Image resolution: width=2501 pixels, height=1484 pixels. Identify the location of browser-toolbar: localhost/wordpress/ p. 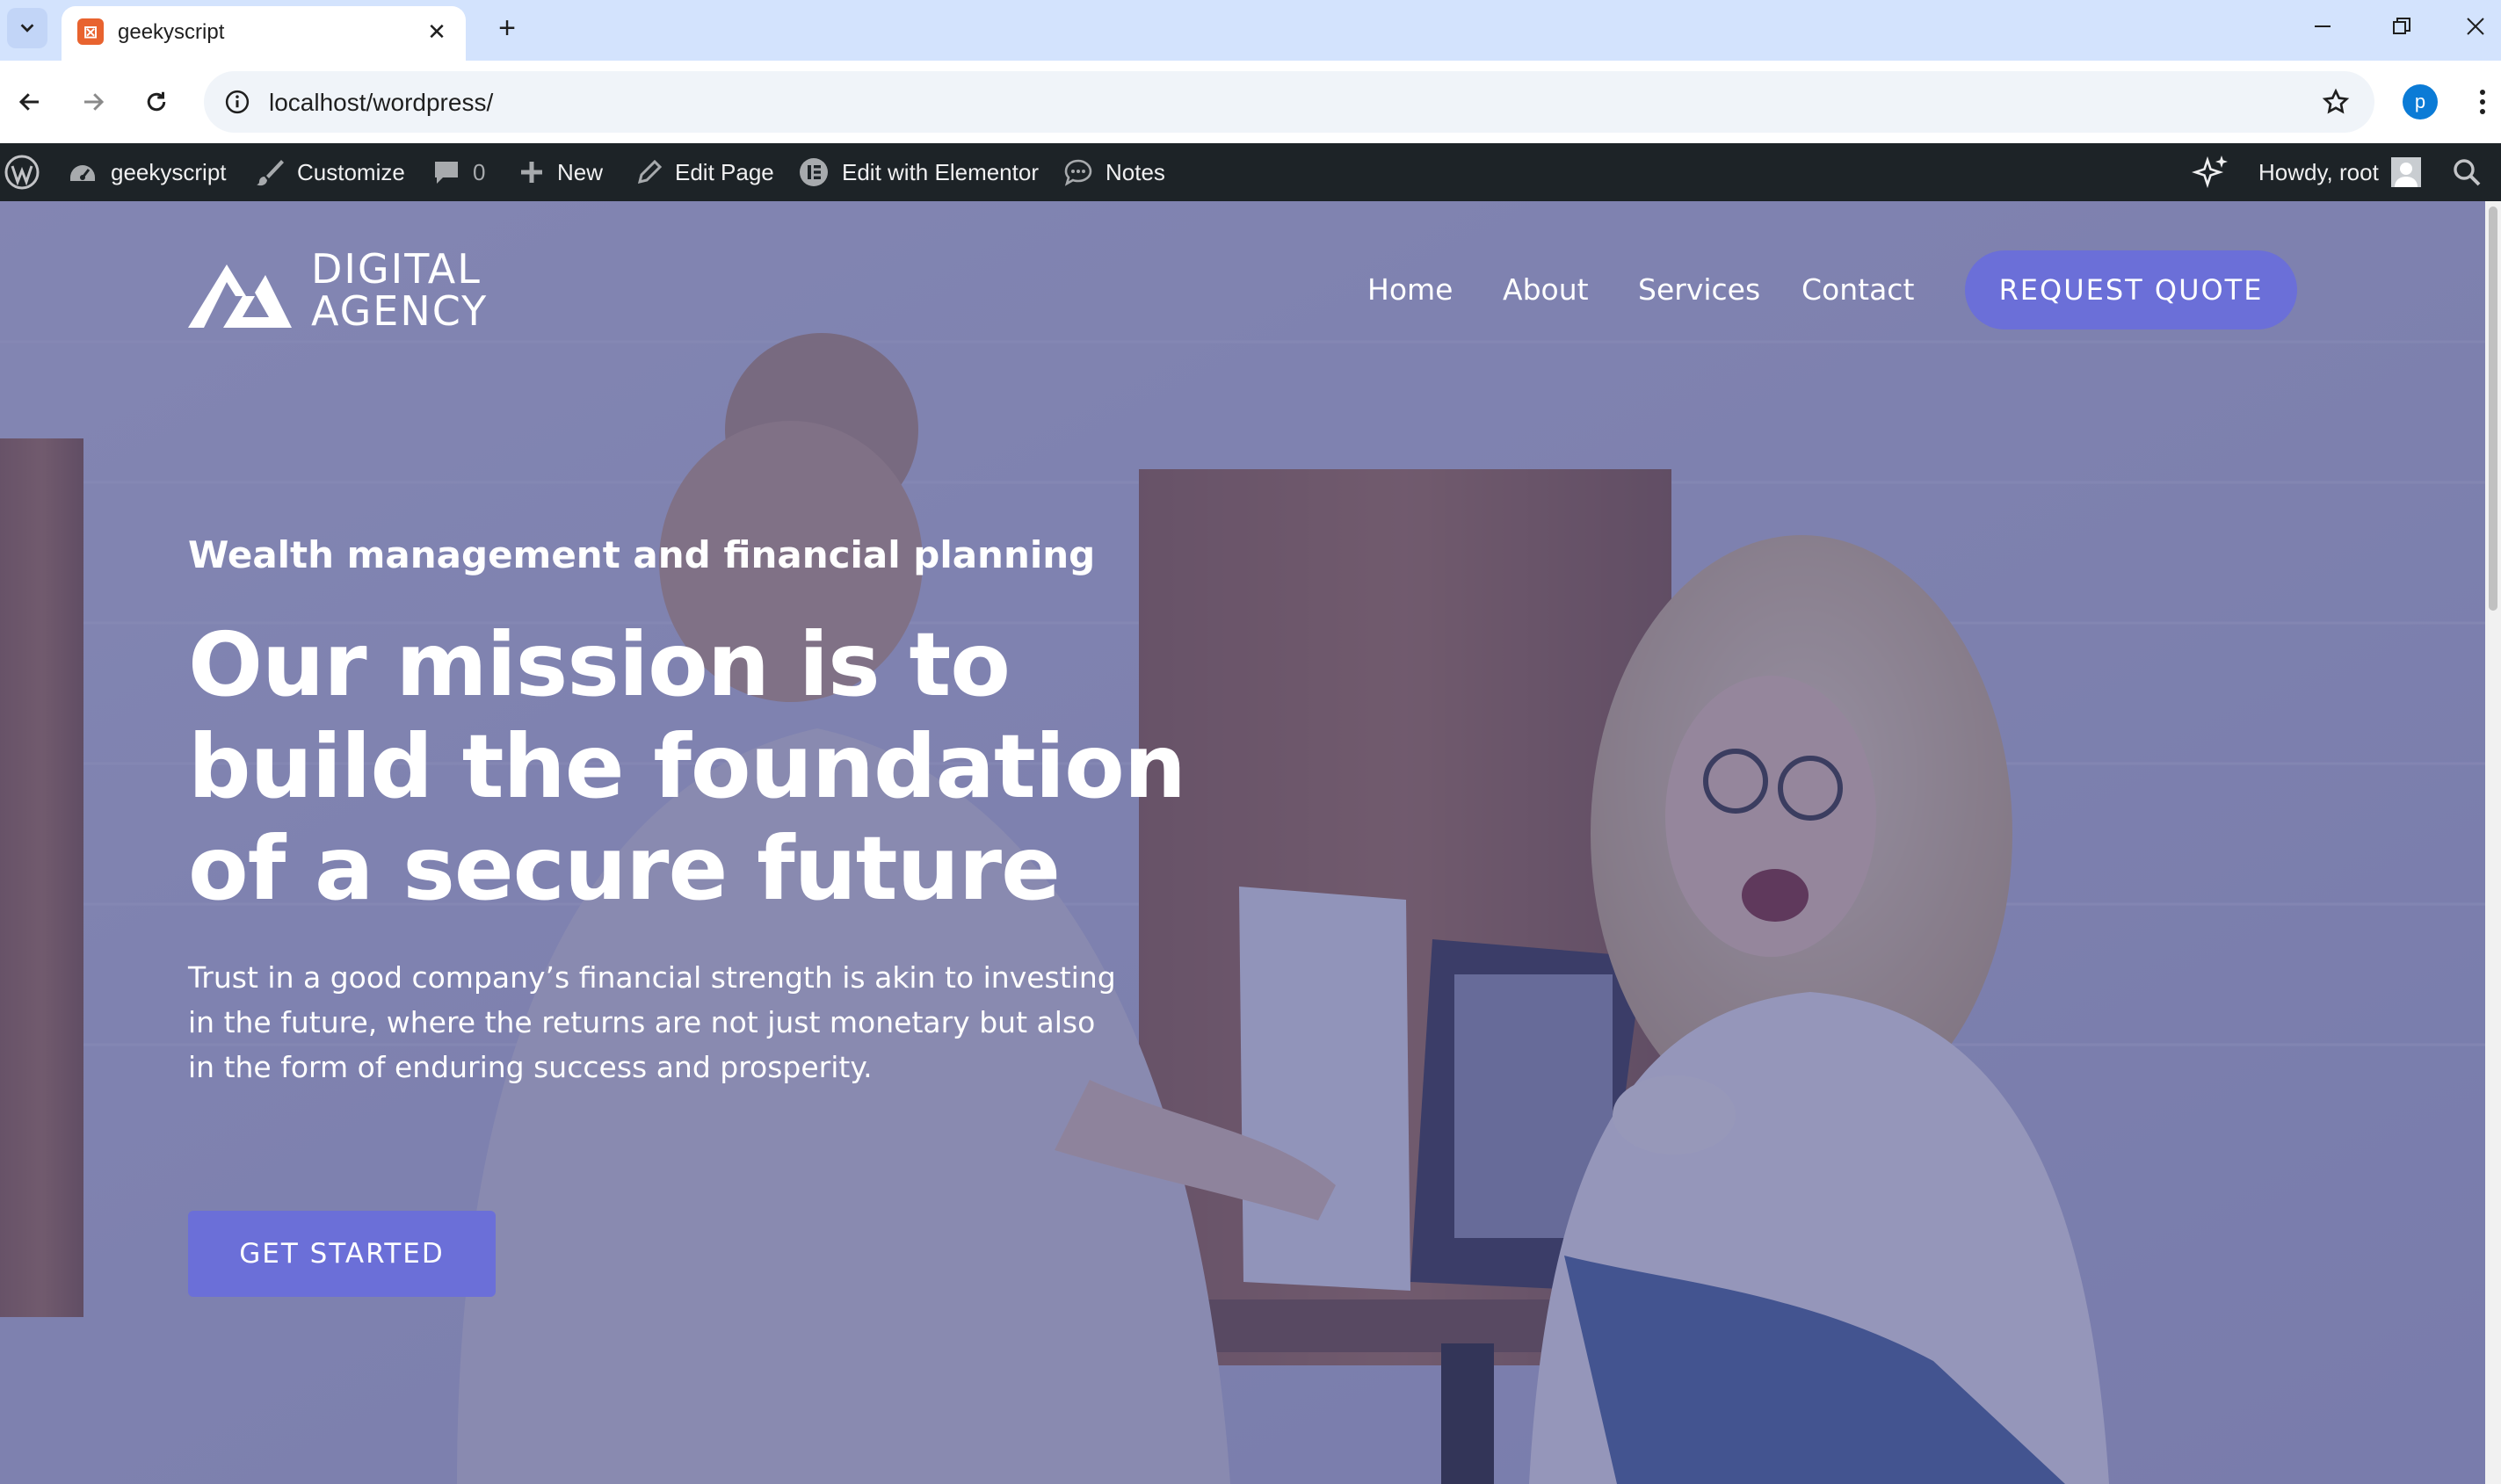
(1250, 102).